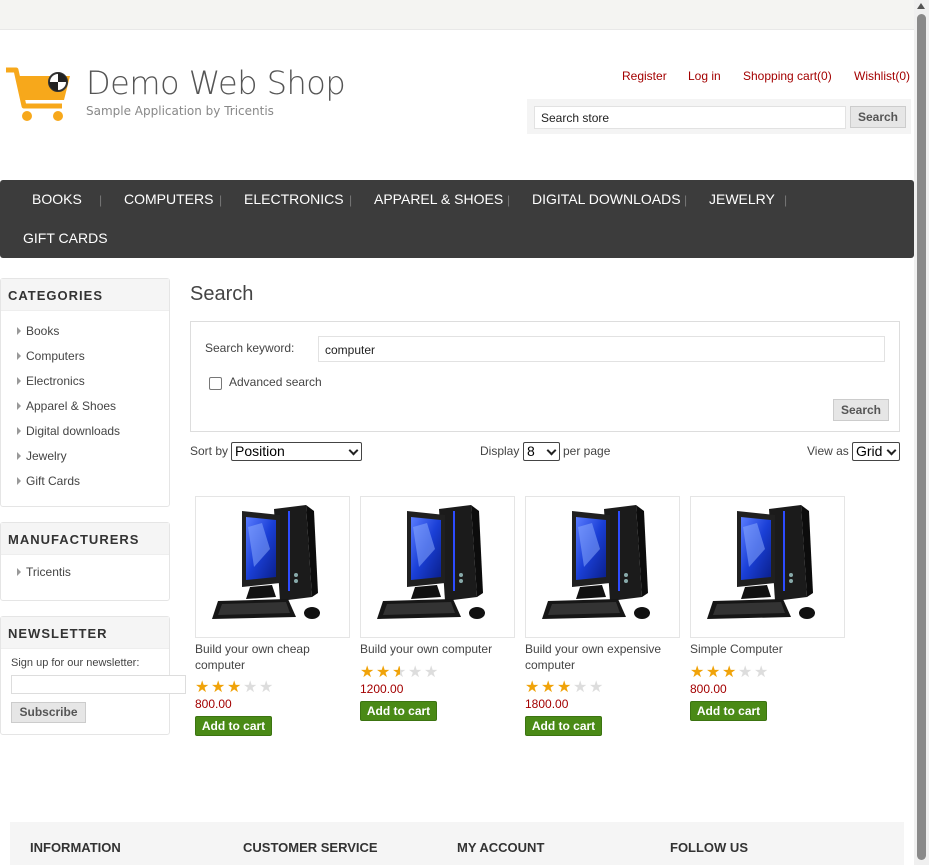 This screenshot has width=929, height=865. Describe the element at coordinates (876, 451) in the screenshot. I see `view-mode-select: Grid` at that location.